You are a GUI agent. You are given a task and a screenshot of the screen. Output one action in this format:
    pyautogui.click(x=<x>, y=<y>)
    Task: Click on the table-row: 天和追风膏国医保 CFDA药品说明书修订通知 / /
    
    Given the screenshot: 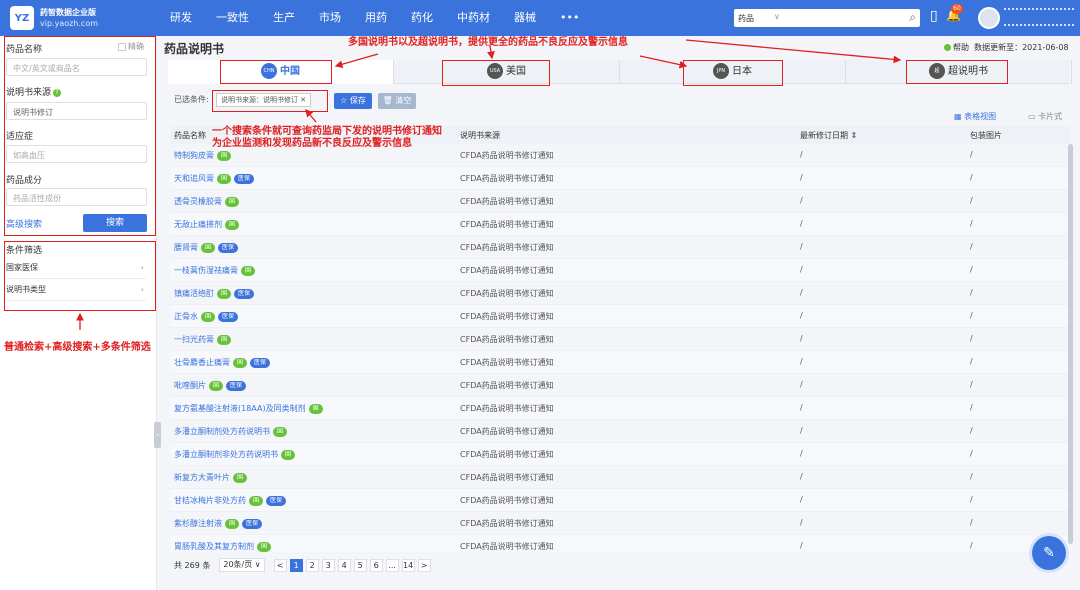 What is the action you would take?
    pyautogui.click(x=619, y=178)
    